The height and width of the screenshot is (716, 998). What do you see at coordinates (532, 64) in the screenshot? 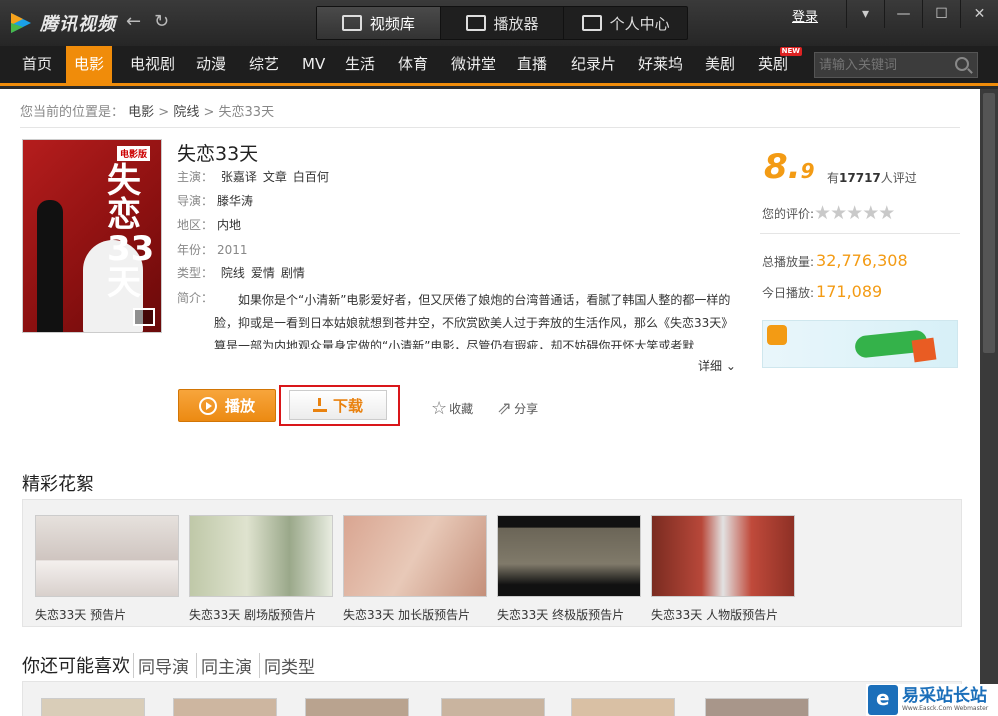
I see `nav-item-live: 直播` at bounding box center [532, 64].